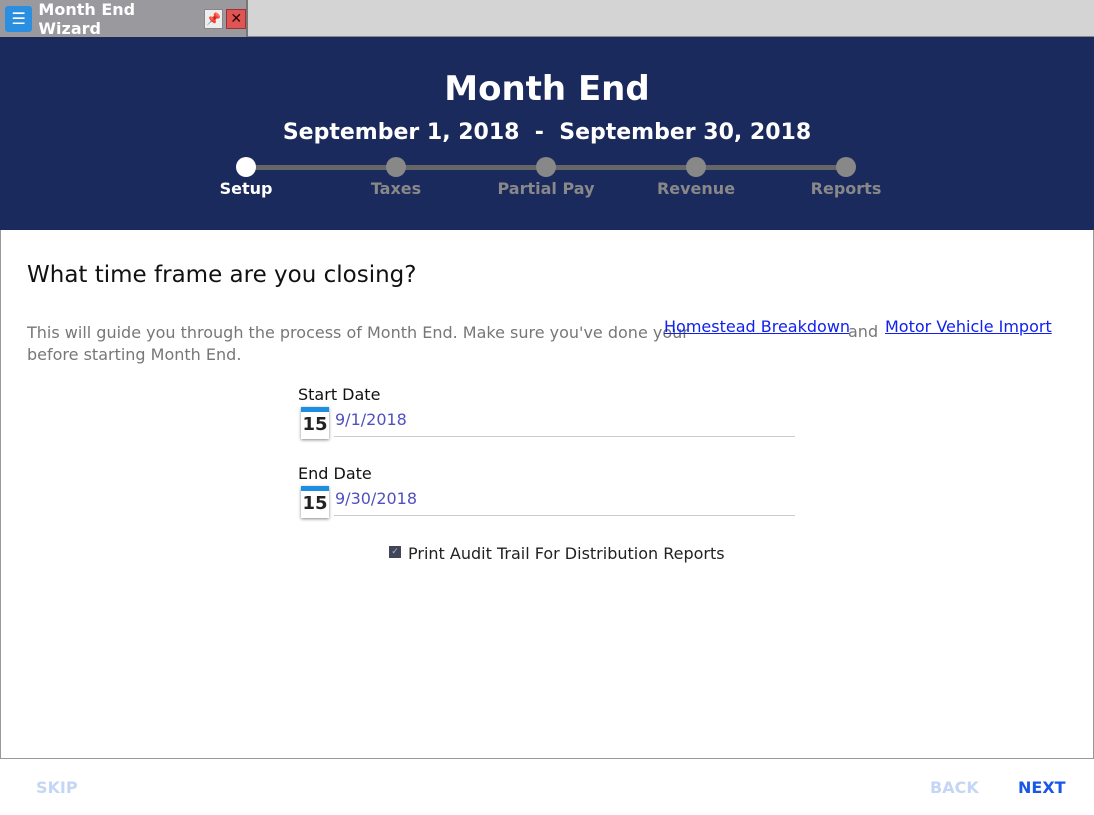 This screenshot has height=815, width=1094. Describe the element at coordinates (696, 188) in the screenshot. I see `step-label: Revenue` at that location.